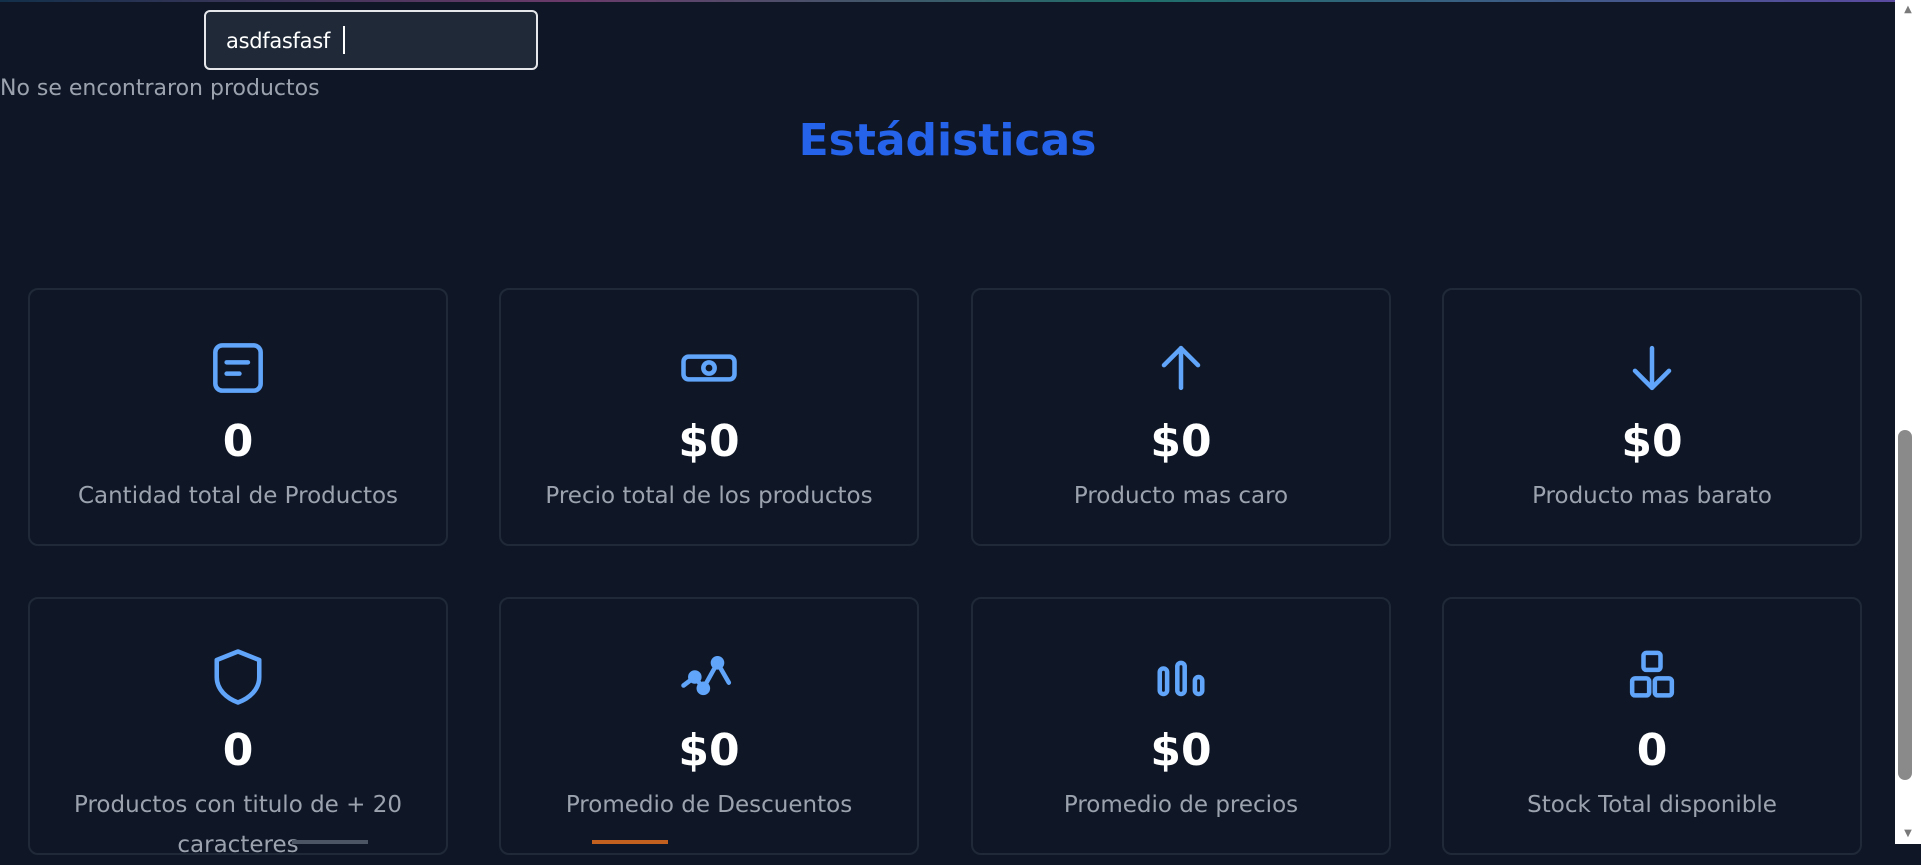 This screenshot has width=1921, height=865. I want to click on stat-label: Stock Total disponible, so click(1652, 805).